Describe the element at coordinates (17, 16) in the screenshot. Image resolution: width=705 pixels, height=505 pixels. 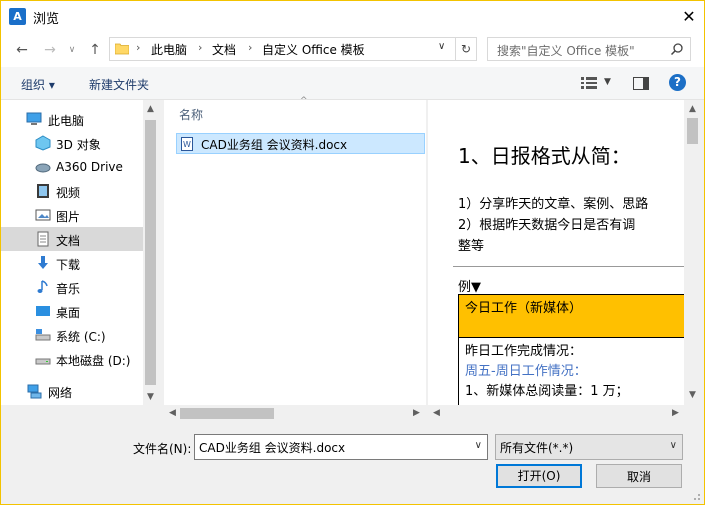
I see `app-icon: A` at that location.